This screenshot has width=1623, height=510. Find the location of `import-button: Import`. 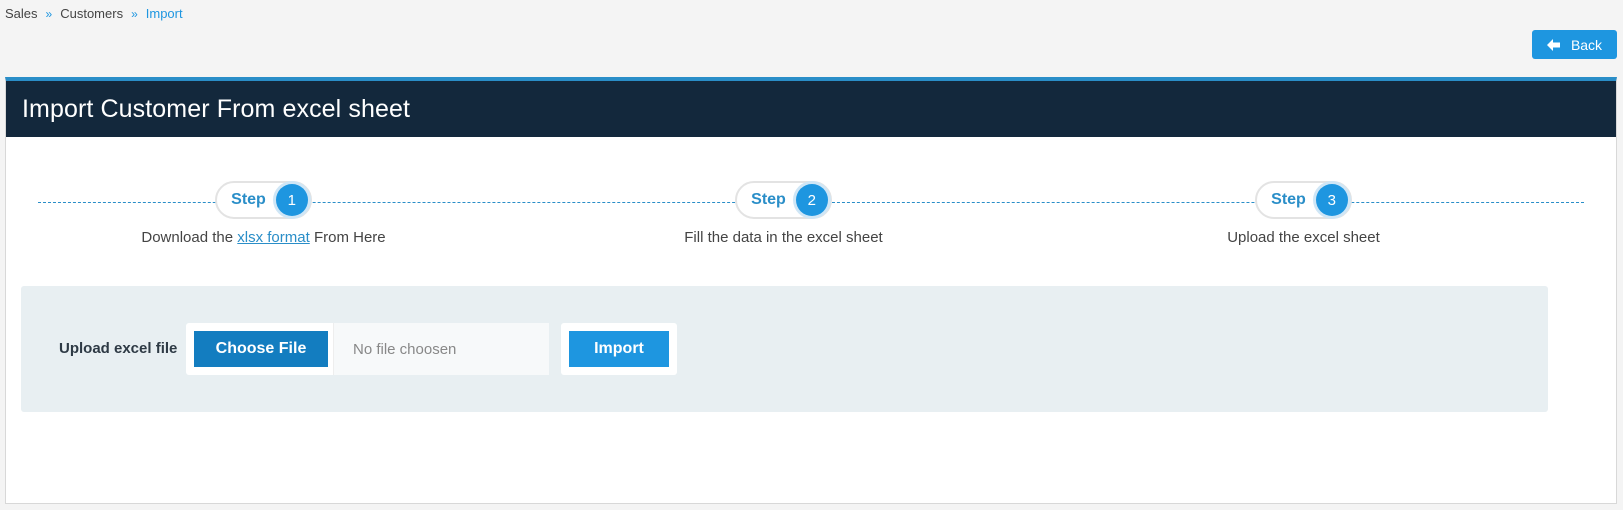

import-button: Import is located at coordinates (619, 349).